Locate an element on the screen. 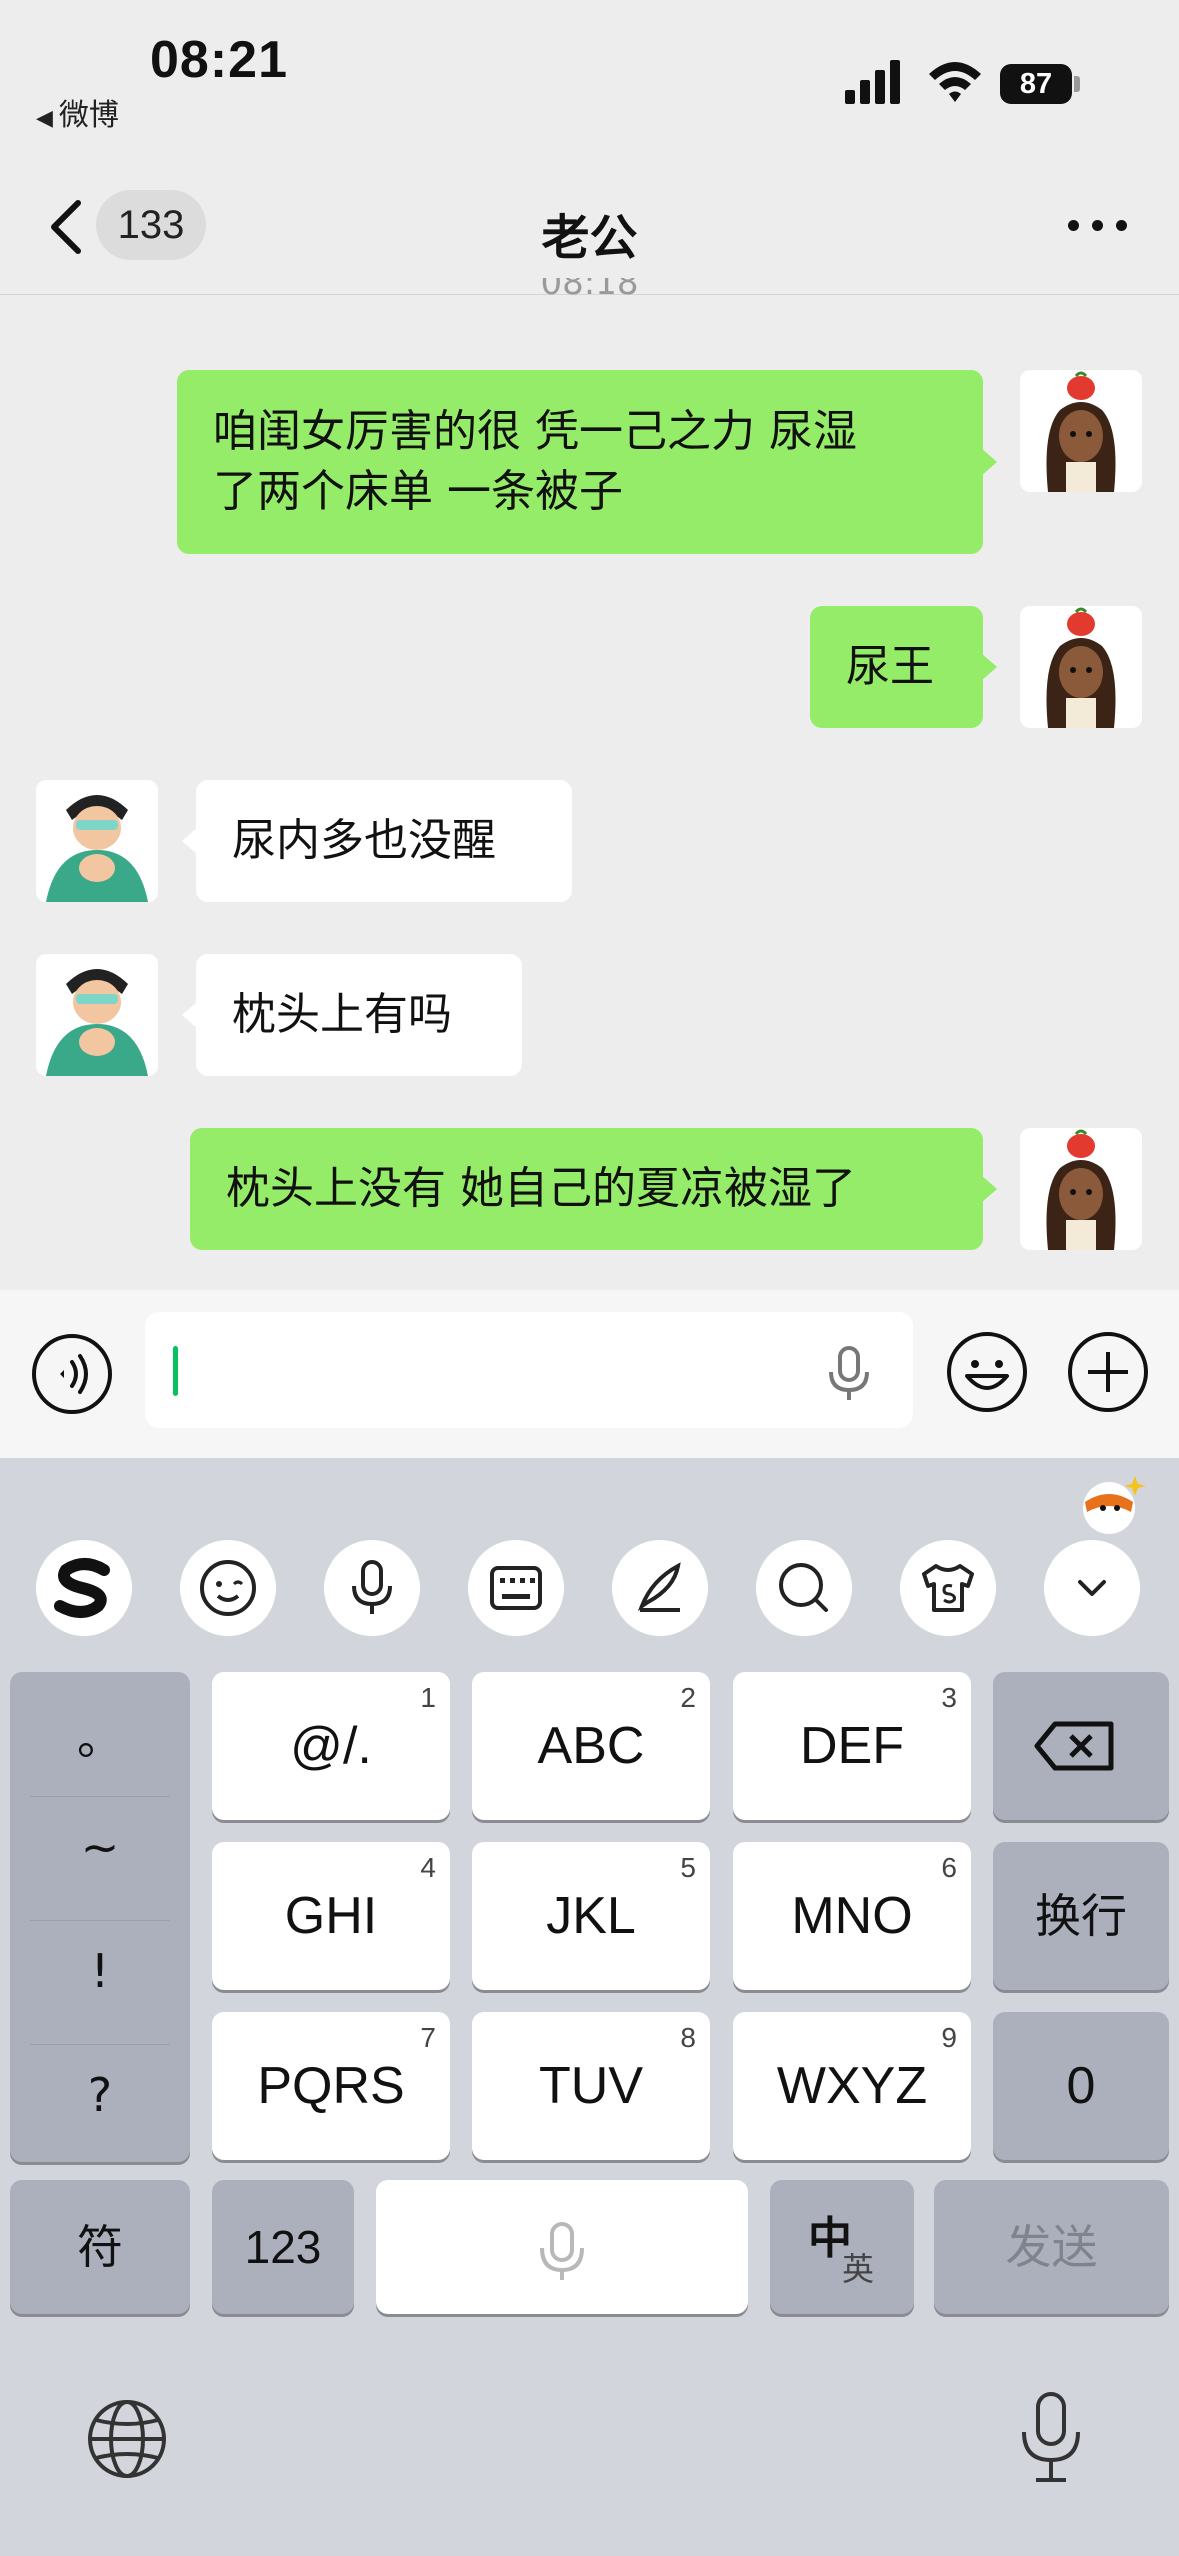 Image resolution: width=1179 pixels, height=2556 pixels. key-9: WXYZ 9 is located at coordinates (852, 2086).